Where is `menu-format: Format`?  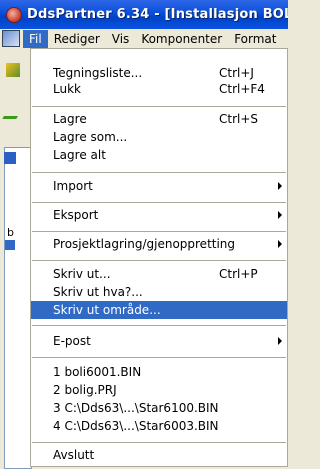
menu-format: Format is located at coordinates (255, 39).